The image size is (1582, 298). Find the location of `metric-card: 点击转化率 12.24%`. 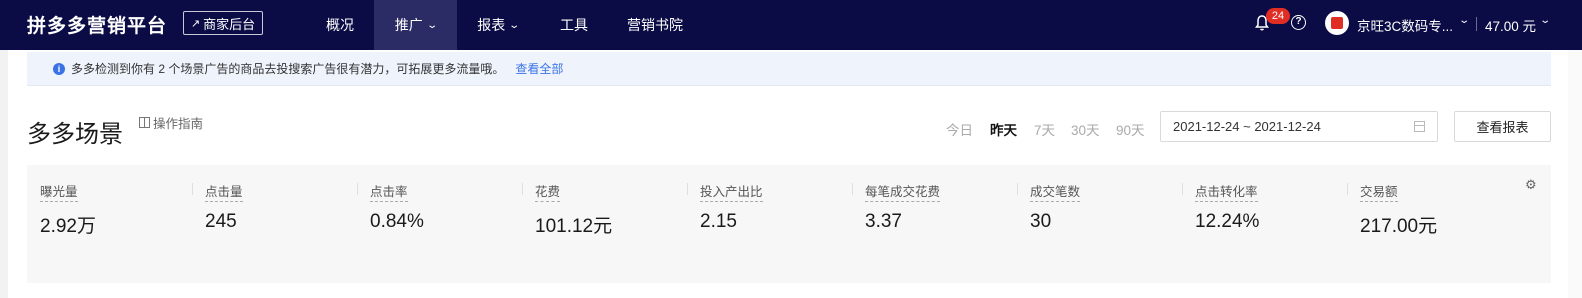

metric-card: 点击转化率 12.24% is located at coordinates (1264, 224).